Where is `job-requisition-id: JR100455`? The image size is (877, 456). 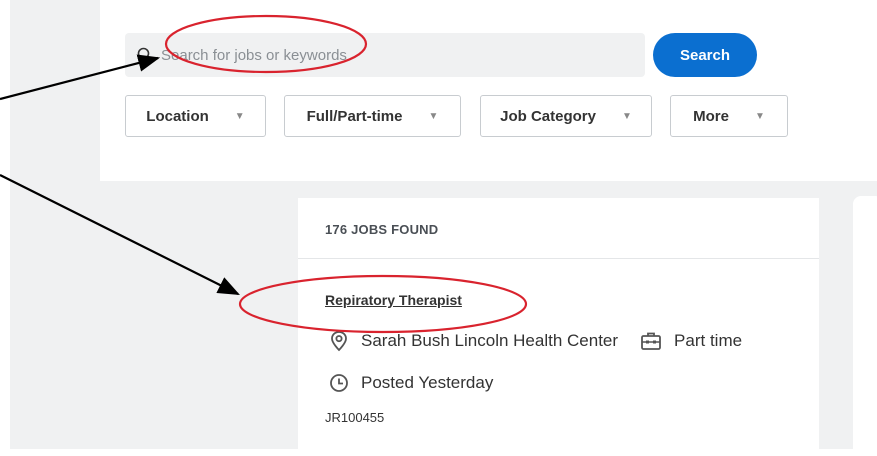 job-requisition-id: JR100455 is located at coordinates (355, 417).